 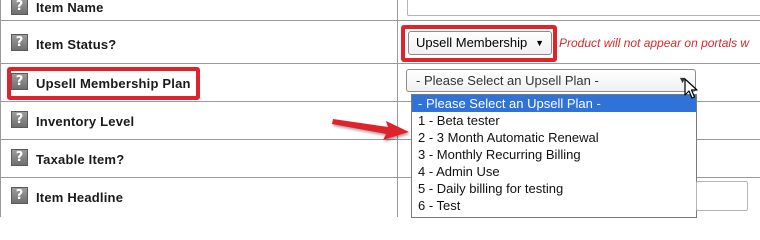 What do you see at coordinates (583, 8) in the screenshot?
I see `item-name-input` at bounding box center [583, 8].